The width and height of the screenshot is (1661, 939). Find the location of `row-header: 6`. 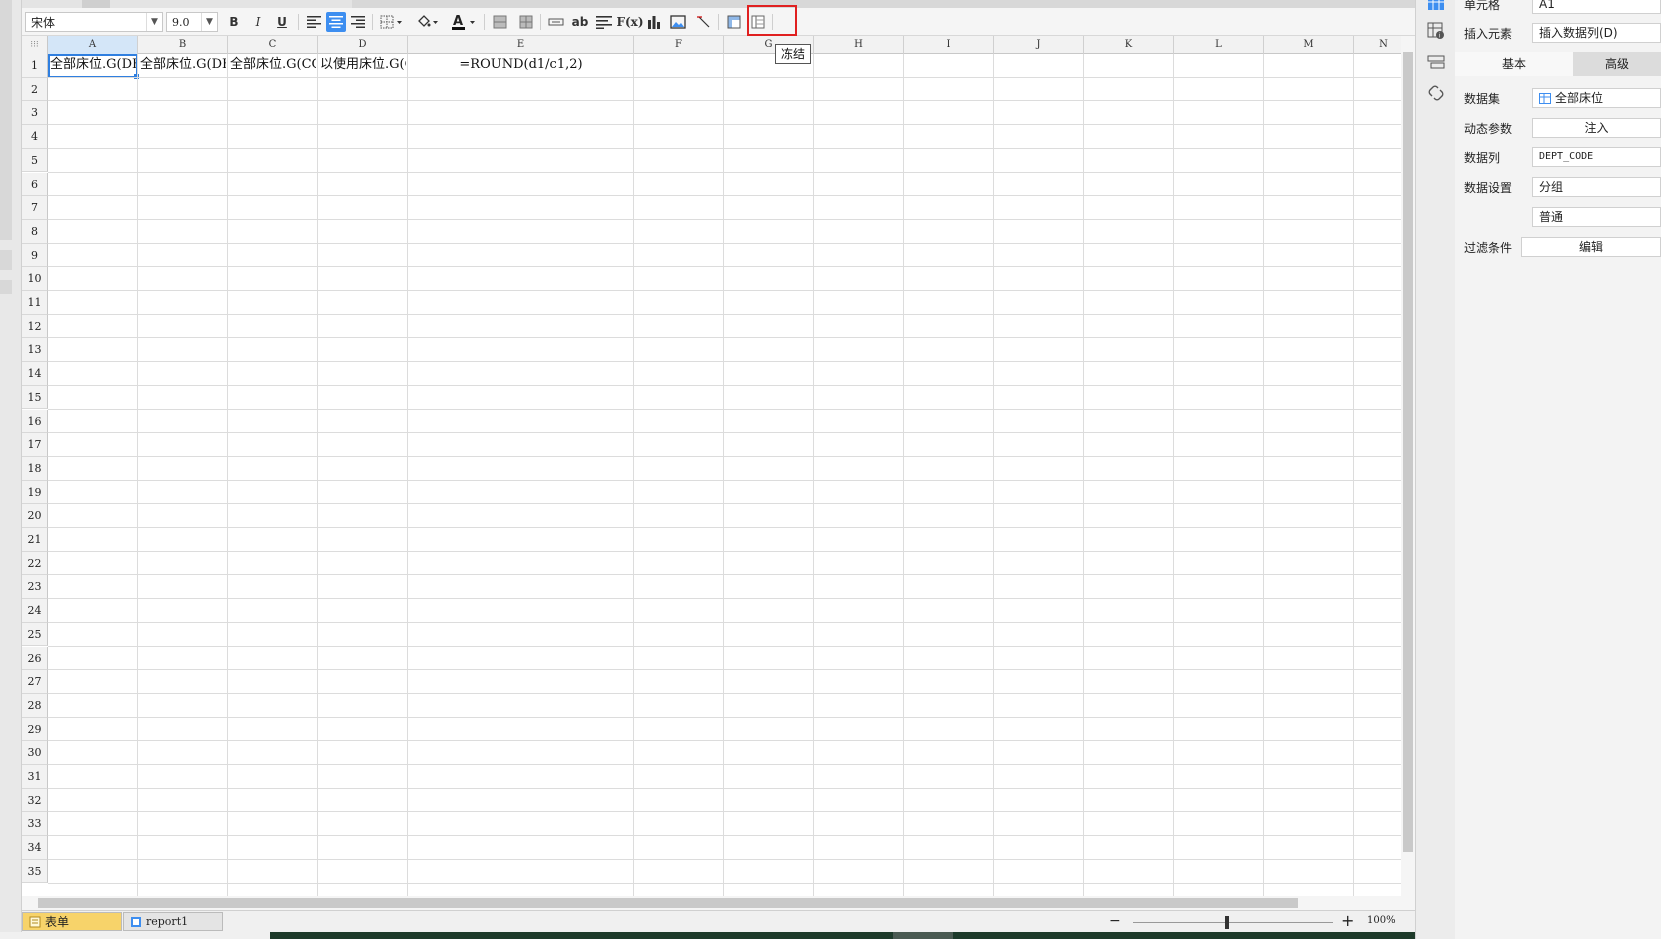

row-header: 6 is located at coordinates (35, 184).